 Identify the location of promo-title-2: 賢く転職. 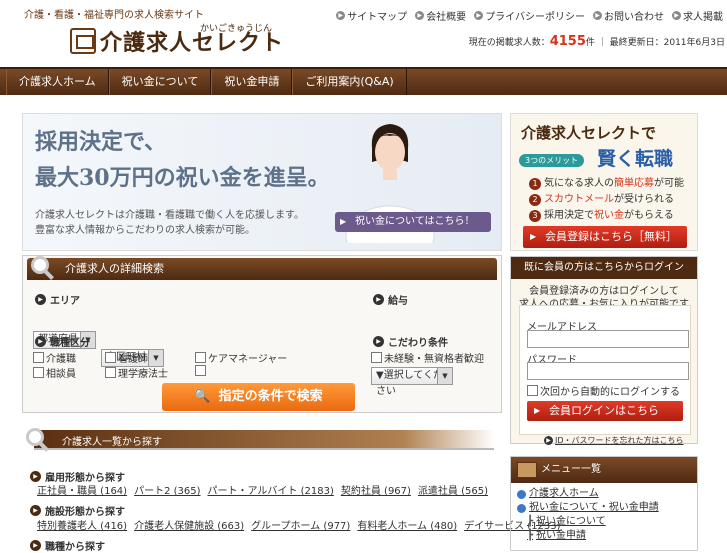
(635, 159).